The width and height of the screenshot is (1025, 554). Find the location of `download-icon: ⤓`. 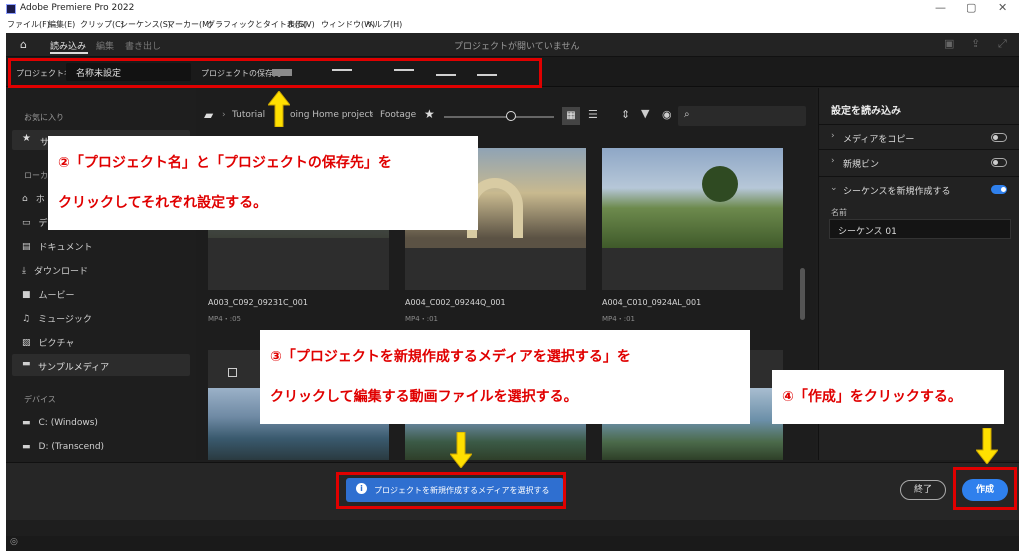

download-icon: ⤓ is located at coordinates (24, 270).